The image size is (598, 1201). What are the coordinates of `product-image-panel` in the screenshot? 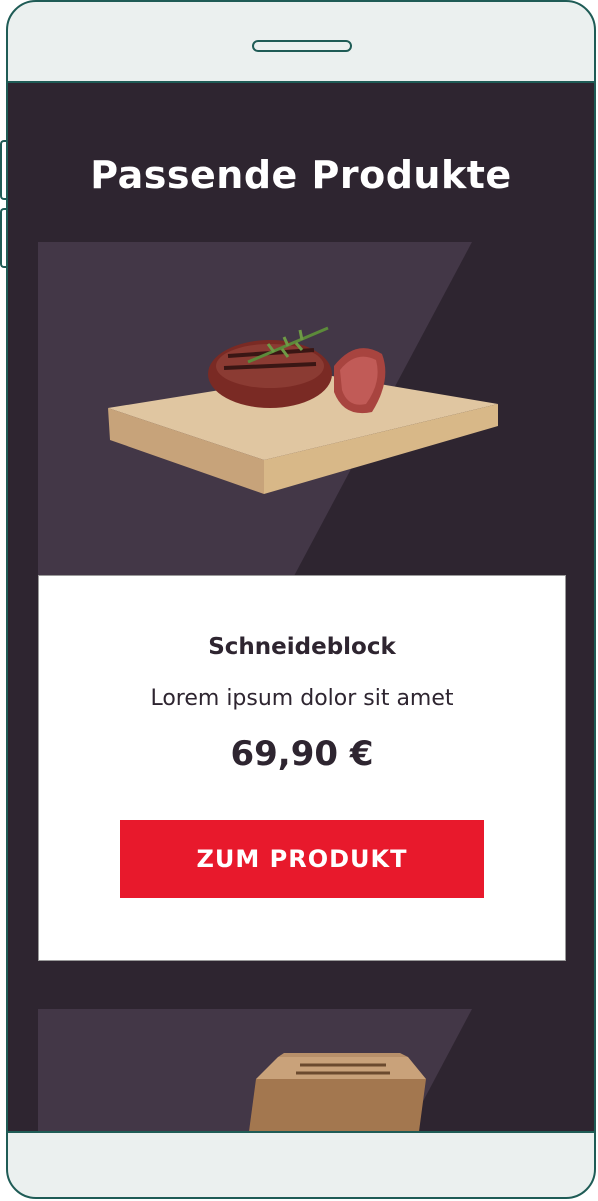 It's located at (255, 1070).